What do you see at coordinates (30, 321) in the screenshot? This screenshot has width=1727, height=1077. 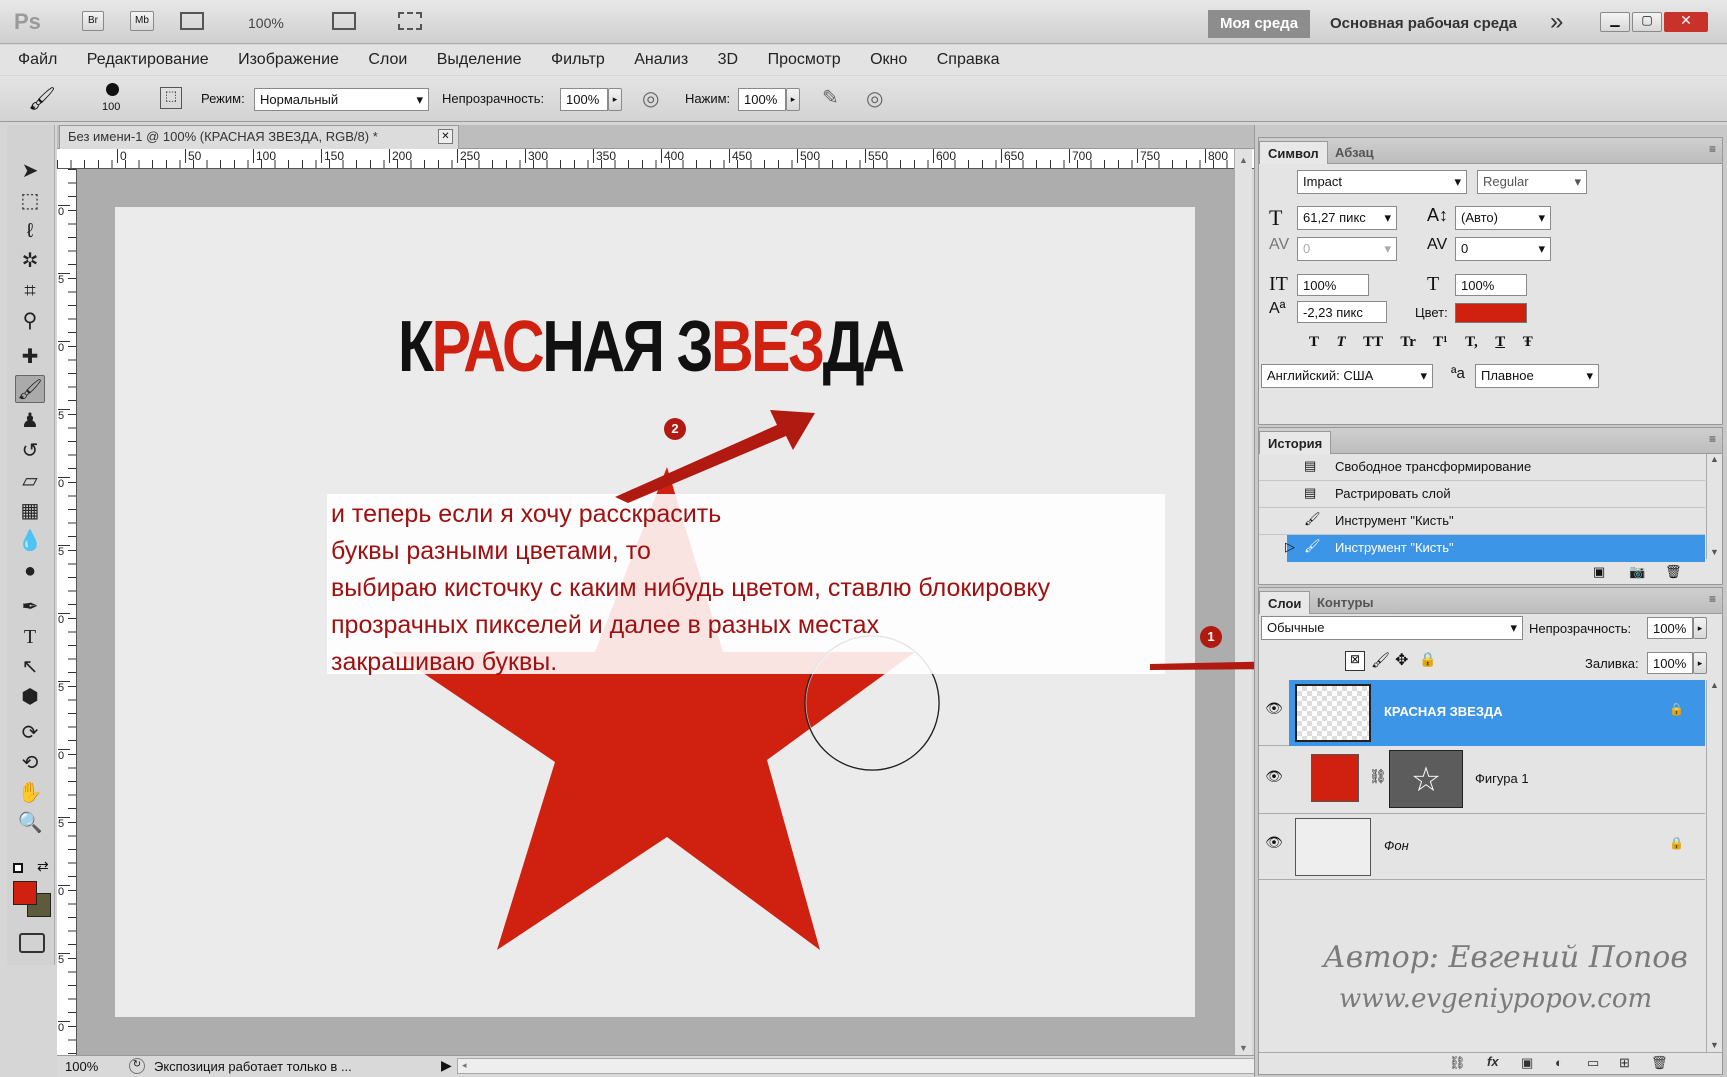 I see `eyedropper-tool-icon: ⚲` at bounding box center [30, 321].